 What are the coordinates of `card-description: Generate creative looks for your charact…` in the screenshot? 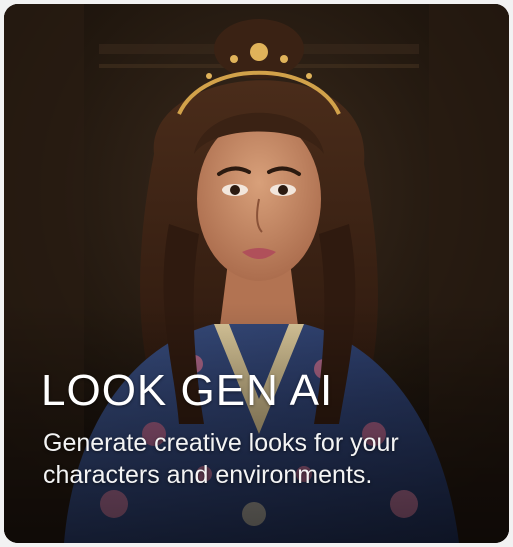 It's located at (221, 459).